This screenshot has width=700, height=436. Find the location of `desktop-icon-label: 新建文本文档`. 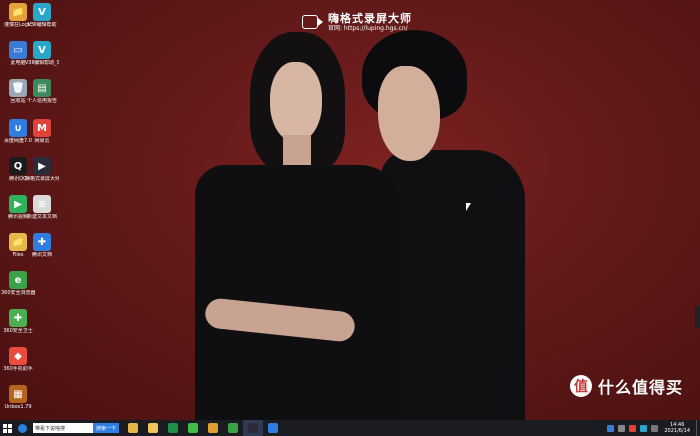

desktop-icon-label: 新建文本文档 is located at coordinates (41, 217).